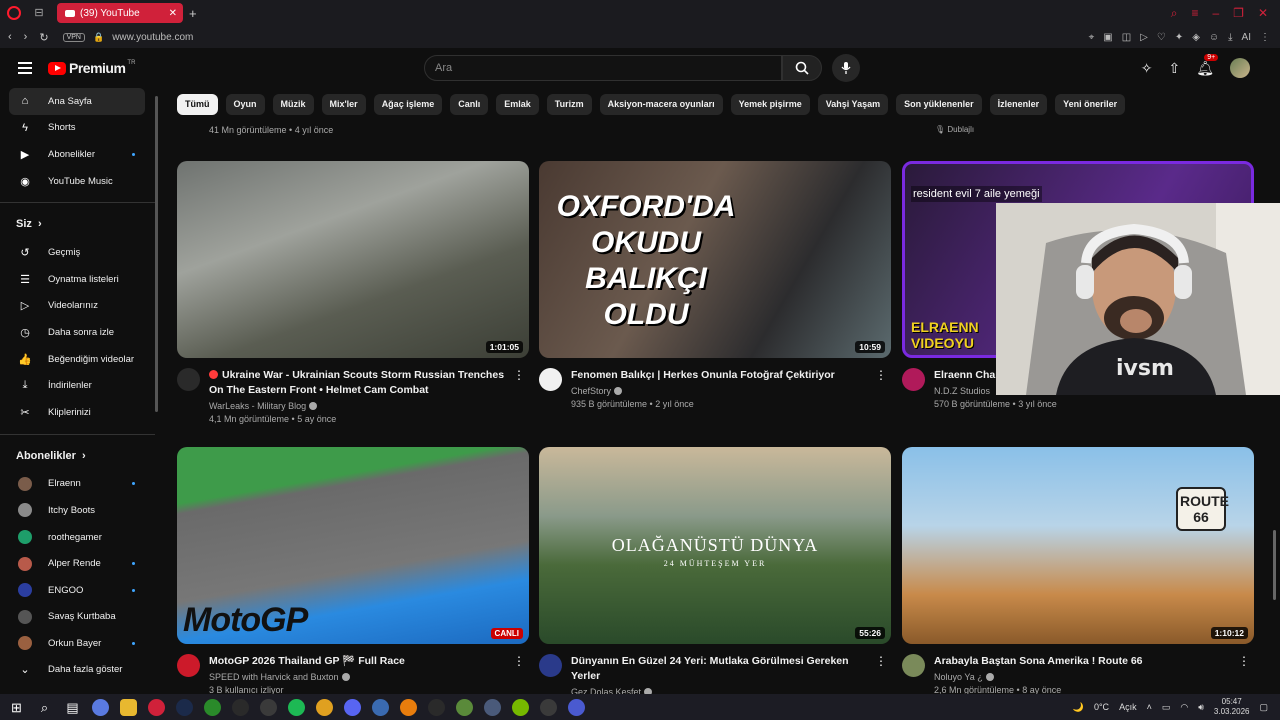  What do you see at coordinates (1161, 37) in the screenshot?
I see `heart-icon: ♡` at bounding box center [1161, 37].